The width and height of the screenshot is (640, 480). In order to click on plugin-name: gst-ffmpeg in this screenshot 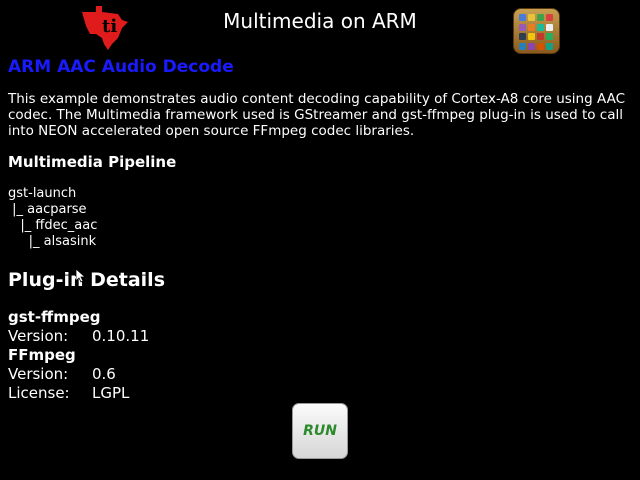, I will do `click(54, 317)`.